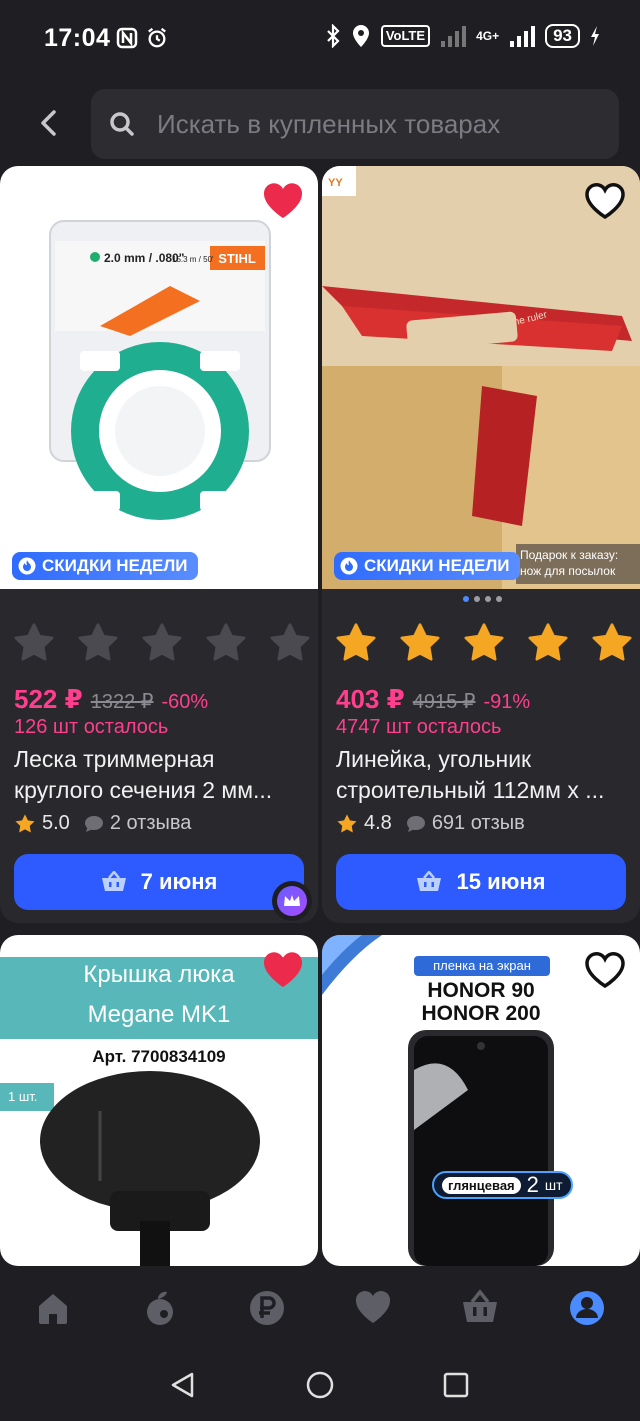  Describe the element at coordinates (157, 37) in the screenshot. I see `alarm-icon` at that location.